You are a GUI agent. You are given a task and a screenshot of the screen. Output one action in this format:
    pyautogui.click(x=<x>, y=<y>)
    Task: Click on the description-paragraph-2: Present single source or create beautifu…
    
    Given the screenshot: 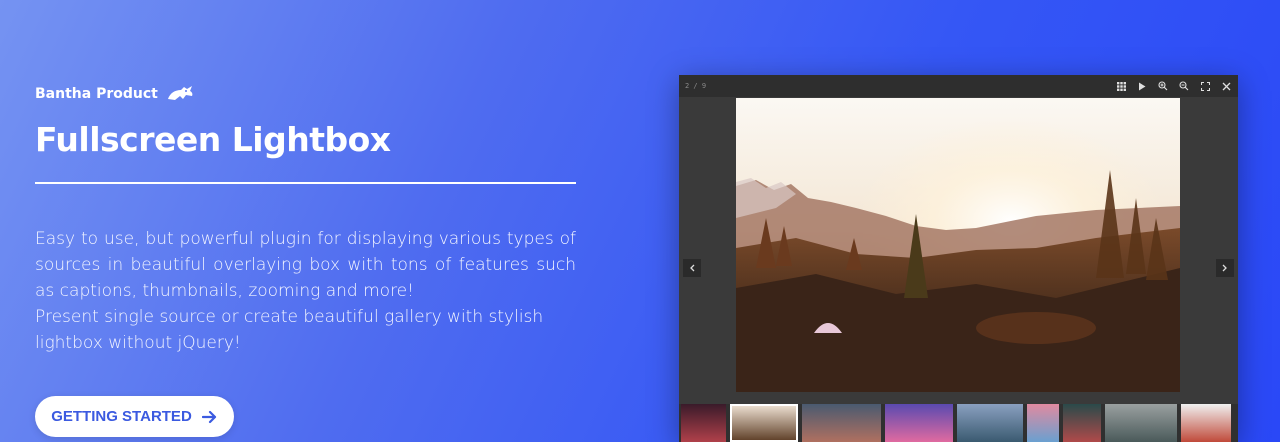 What is the action you would take?
    pyautogui.click(x=289, y=330)
    